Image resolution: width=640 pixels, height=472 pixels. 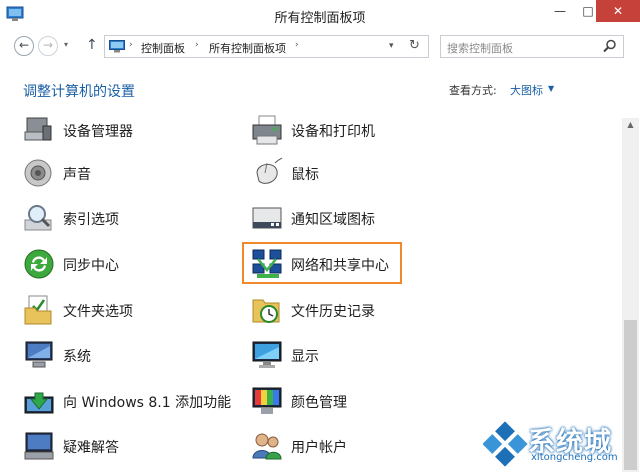 What do you see at coordinates (610, 46) in the screenshot?
I see `search-icon` at bounding box center [610, 46].